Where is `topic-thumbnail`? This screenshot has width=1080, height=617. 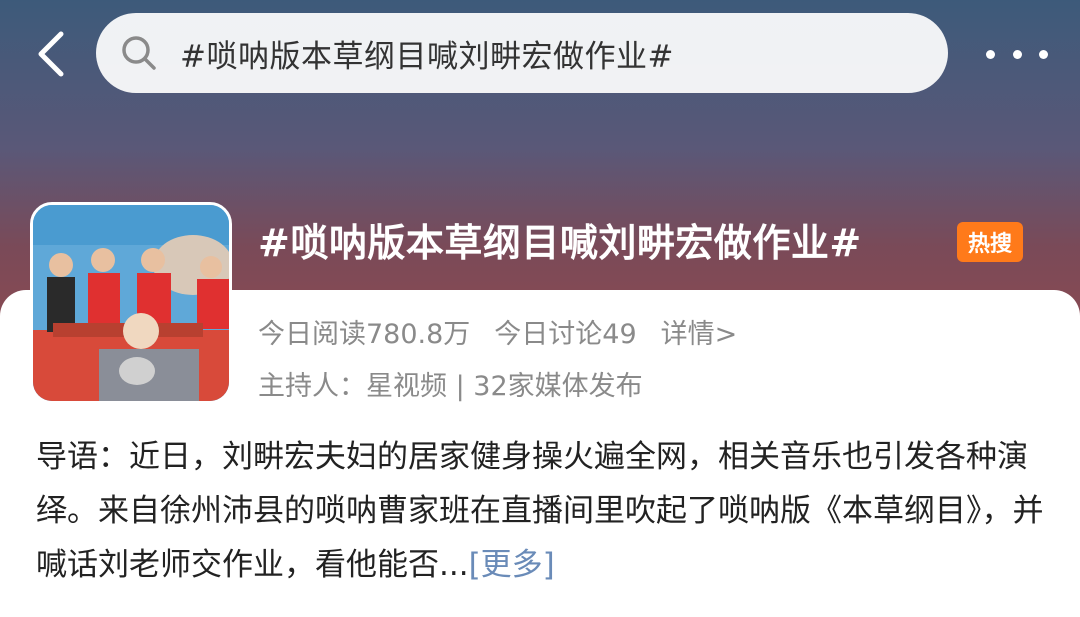
topic-thumbnail is located at coordinates (131, 303).